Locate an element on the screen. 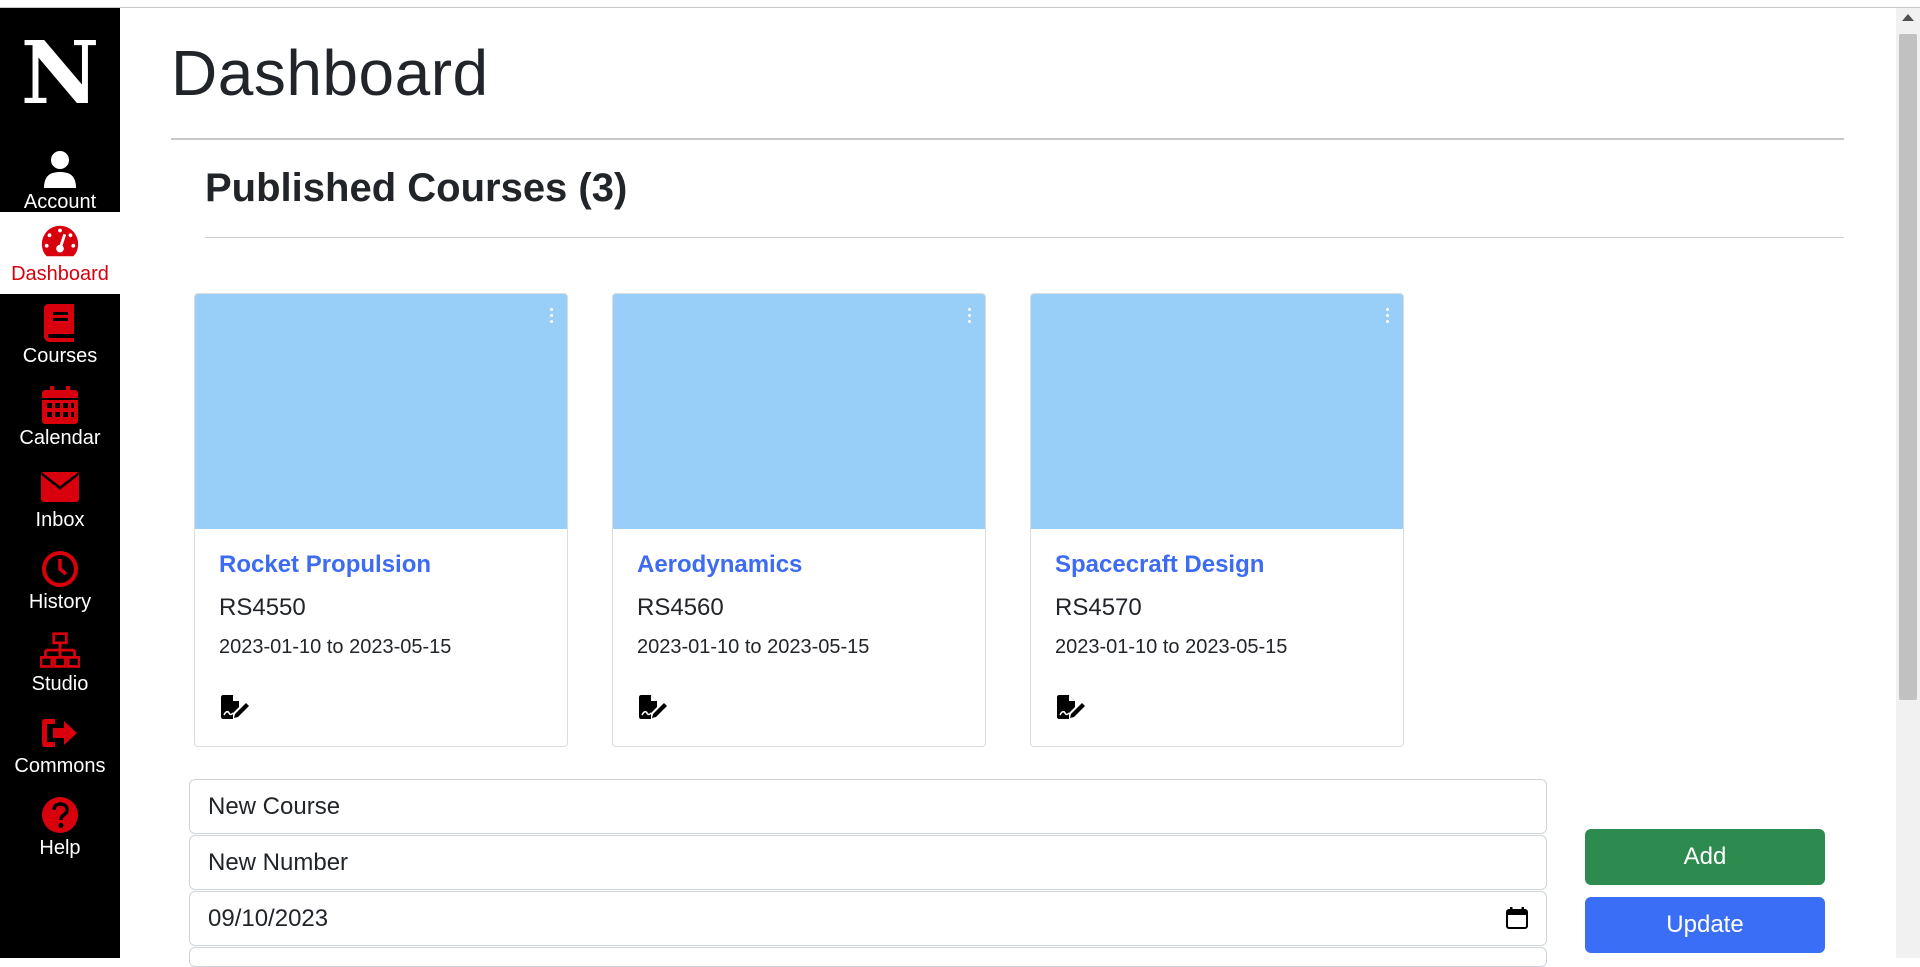 The height and width of the screenshot is (967, 1920). next-field is located at coordinates (868, 957).